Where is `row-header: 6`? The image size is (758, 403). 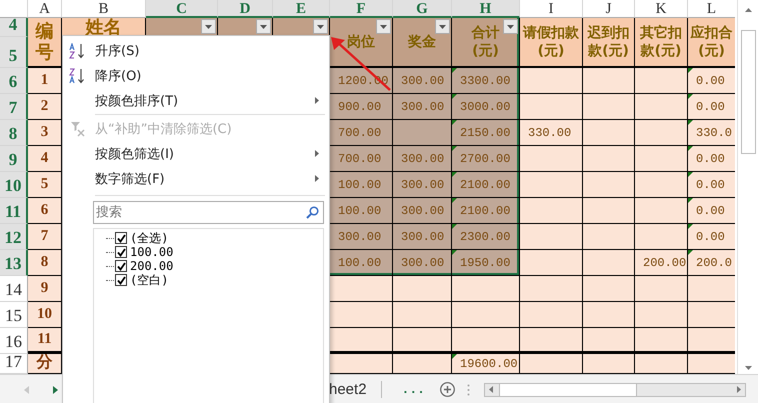 row-header: 6 is located at coordinates (14, 81).